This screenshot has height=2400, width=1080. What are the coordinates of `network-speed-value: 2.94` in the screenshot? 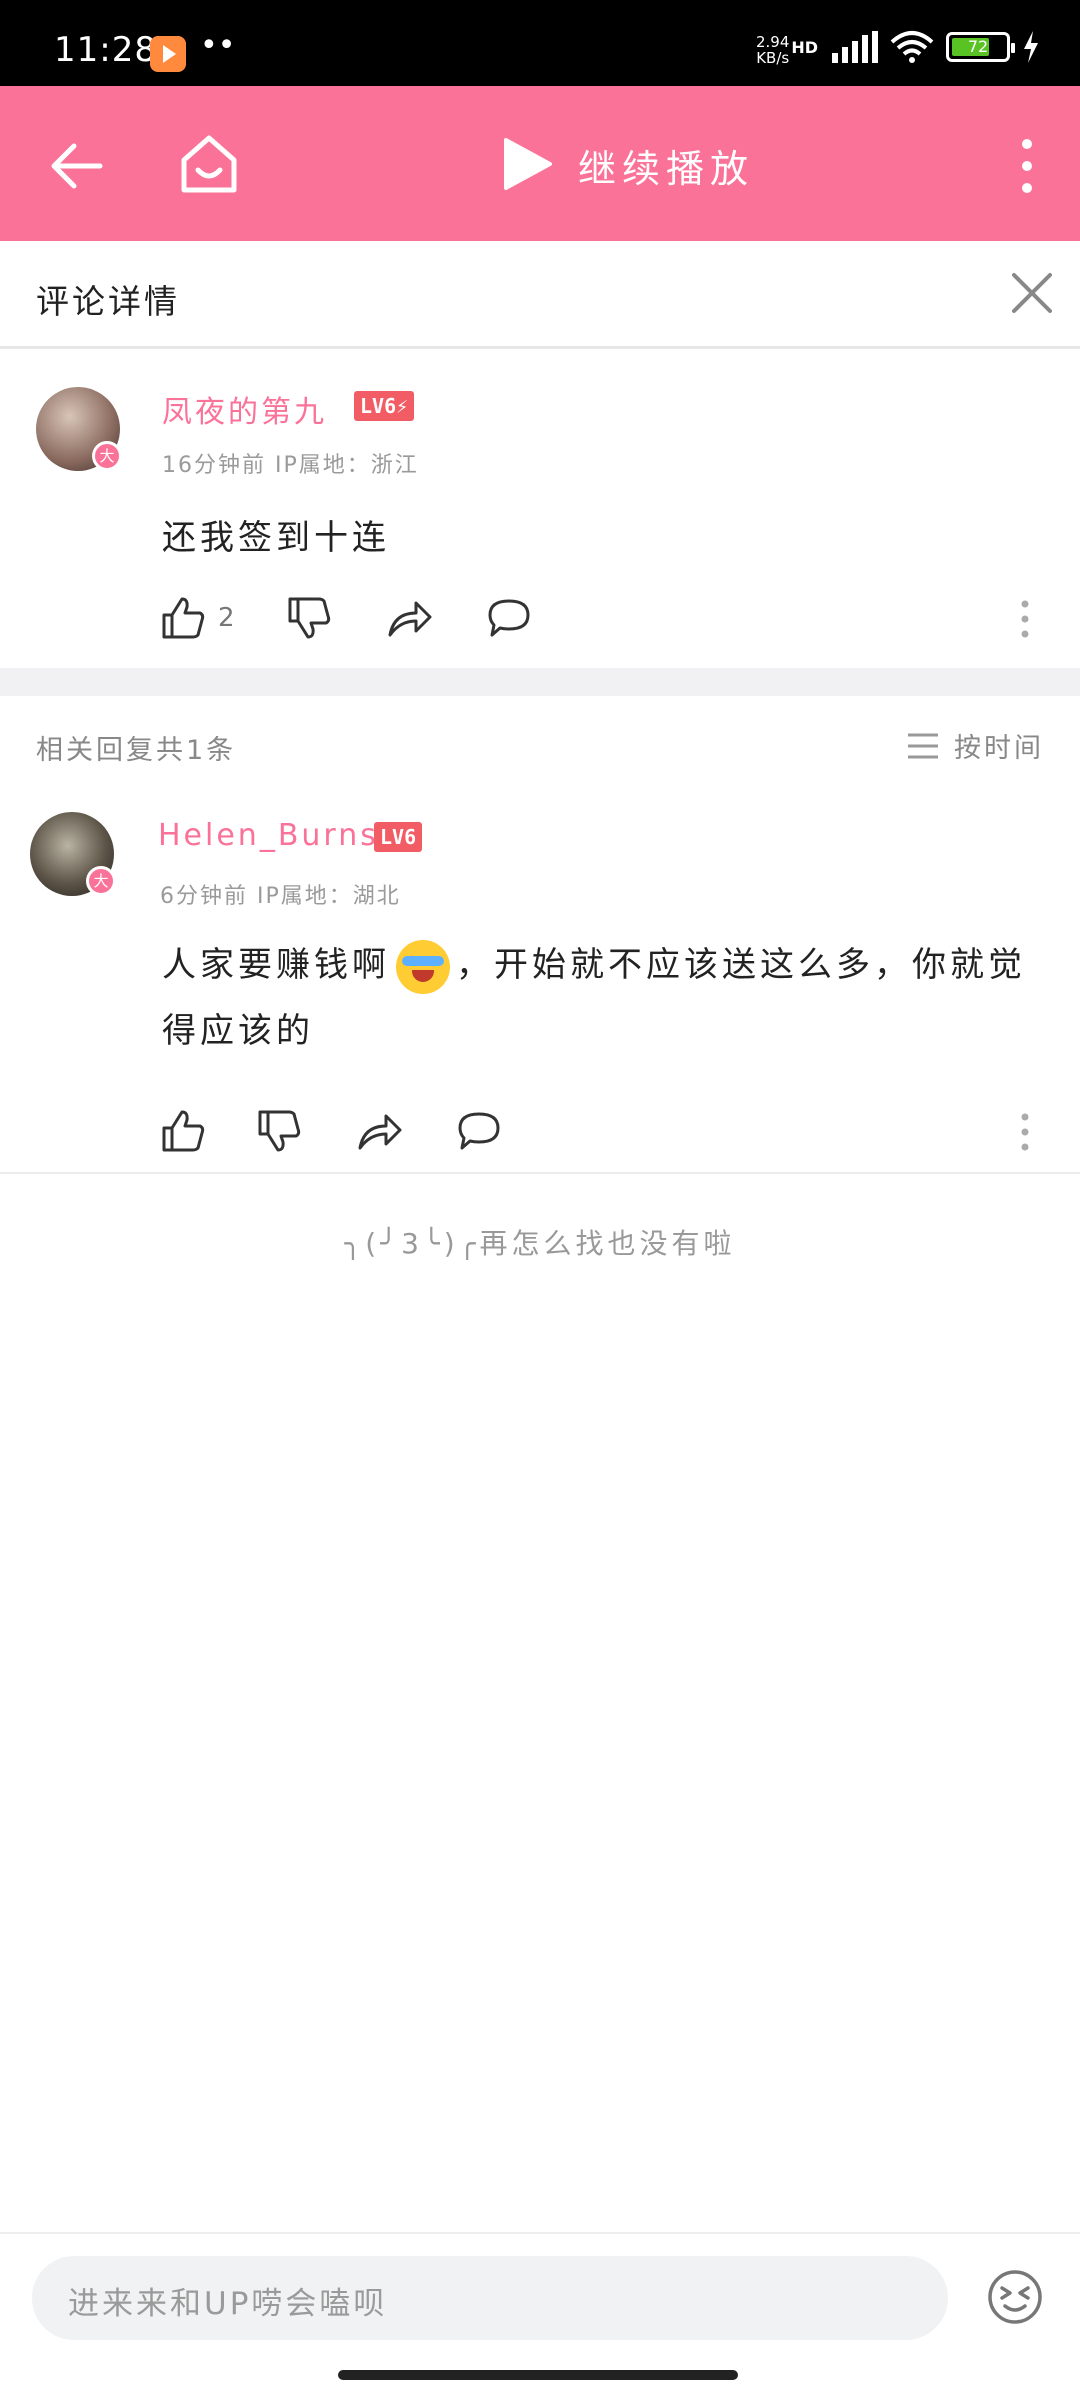 It's located at (773, 42).